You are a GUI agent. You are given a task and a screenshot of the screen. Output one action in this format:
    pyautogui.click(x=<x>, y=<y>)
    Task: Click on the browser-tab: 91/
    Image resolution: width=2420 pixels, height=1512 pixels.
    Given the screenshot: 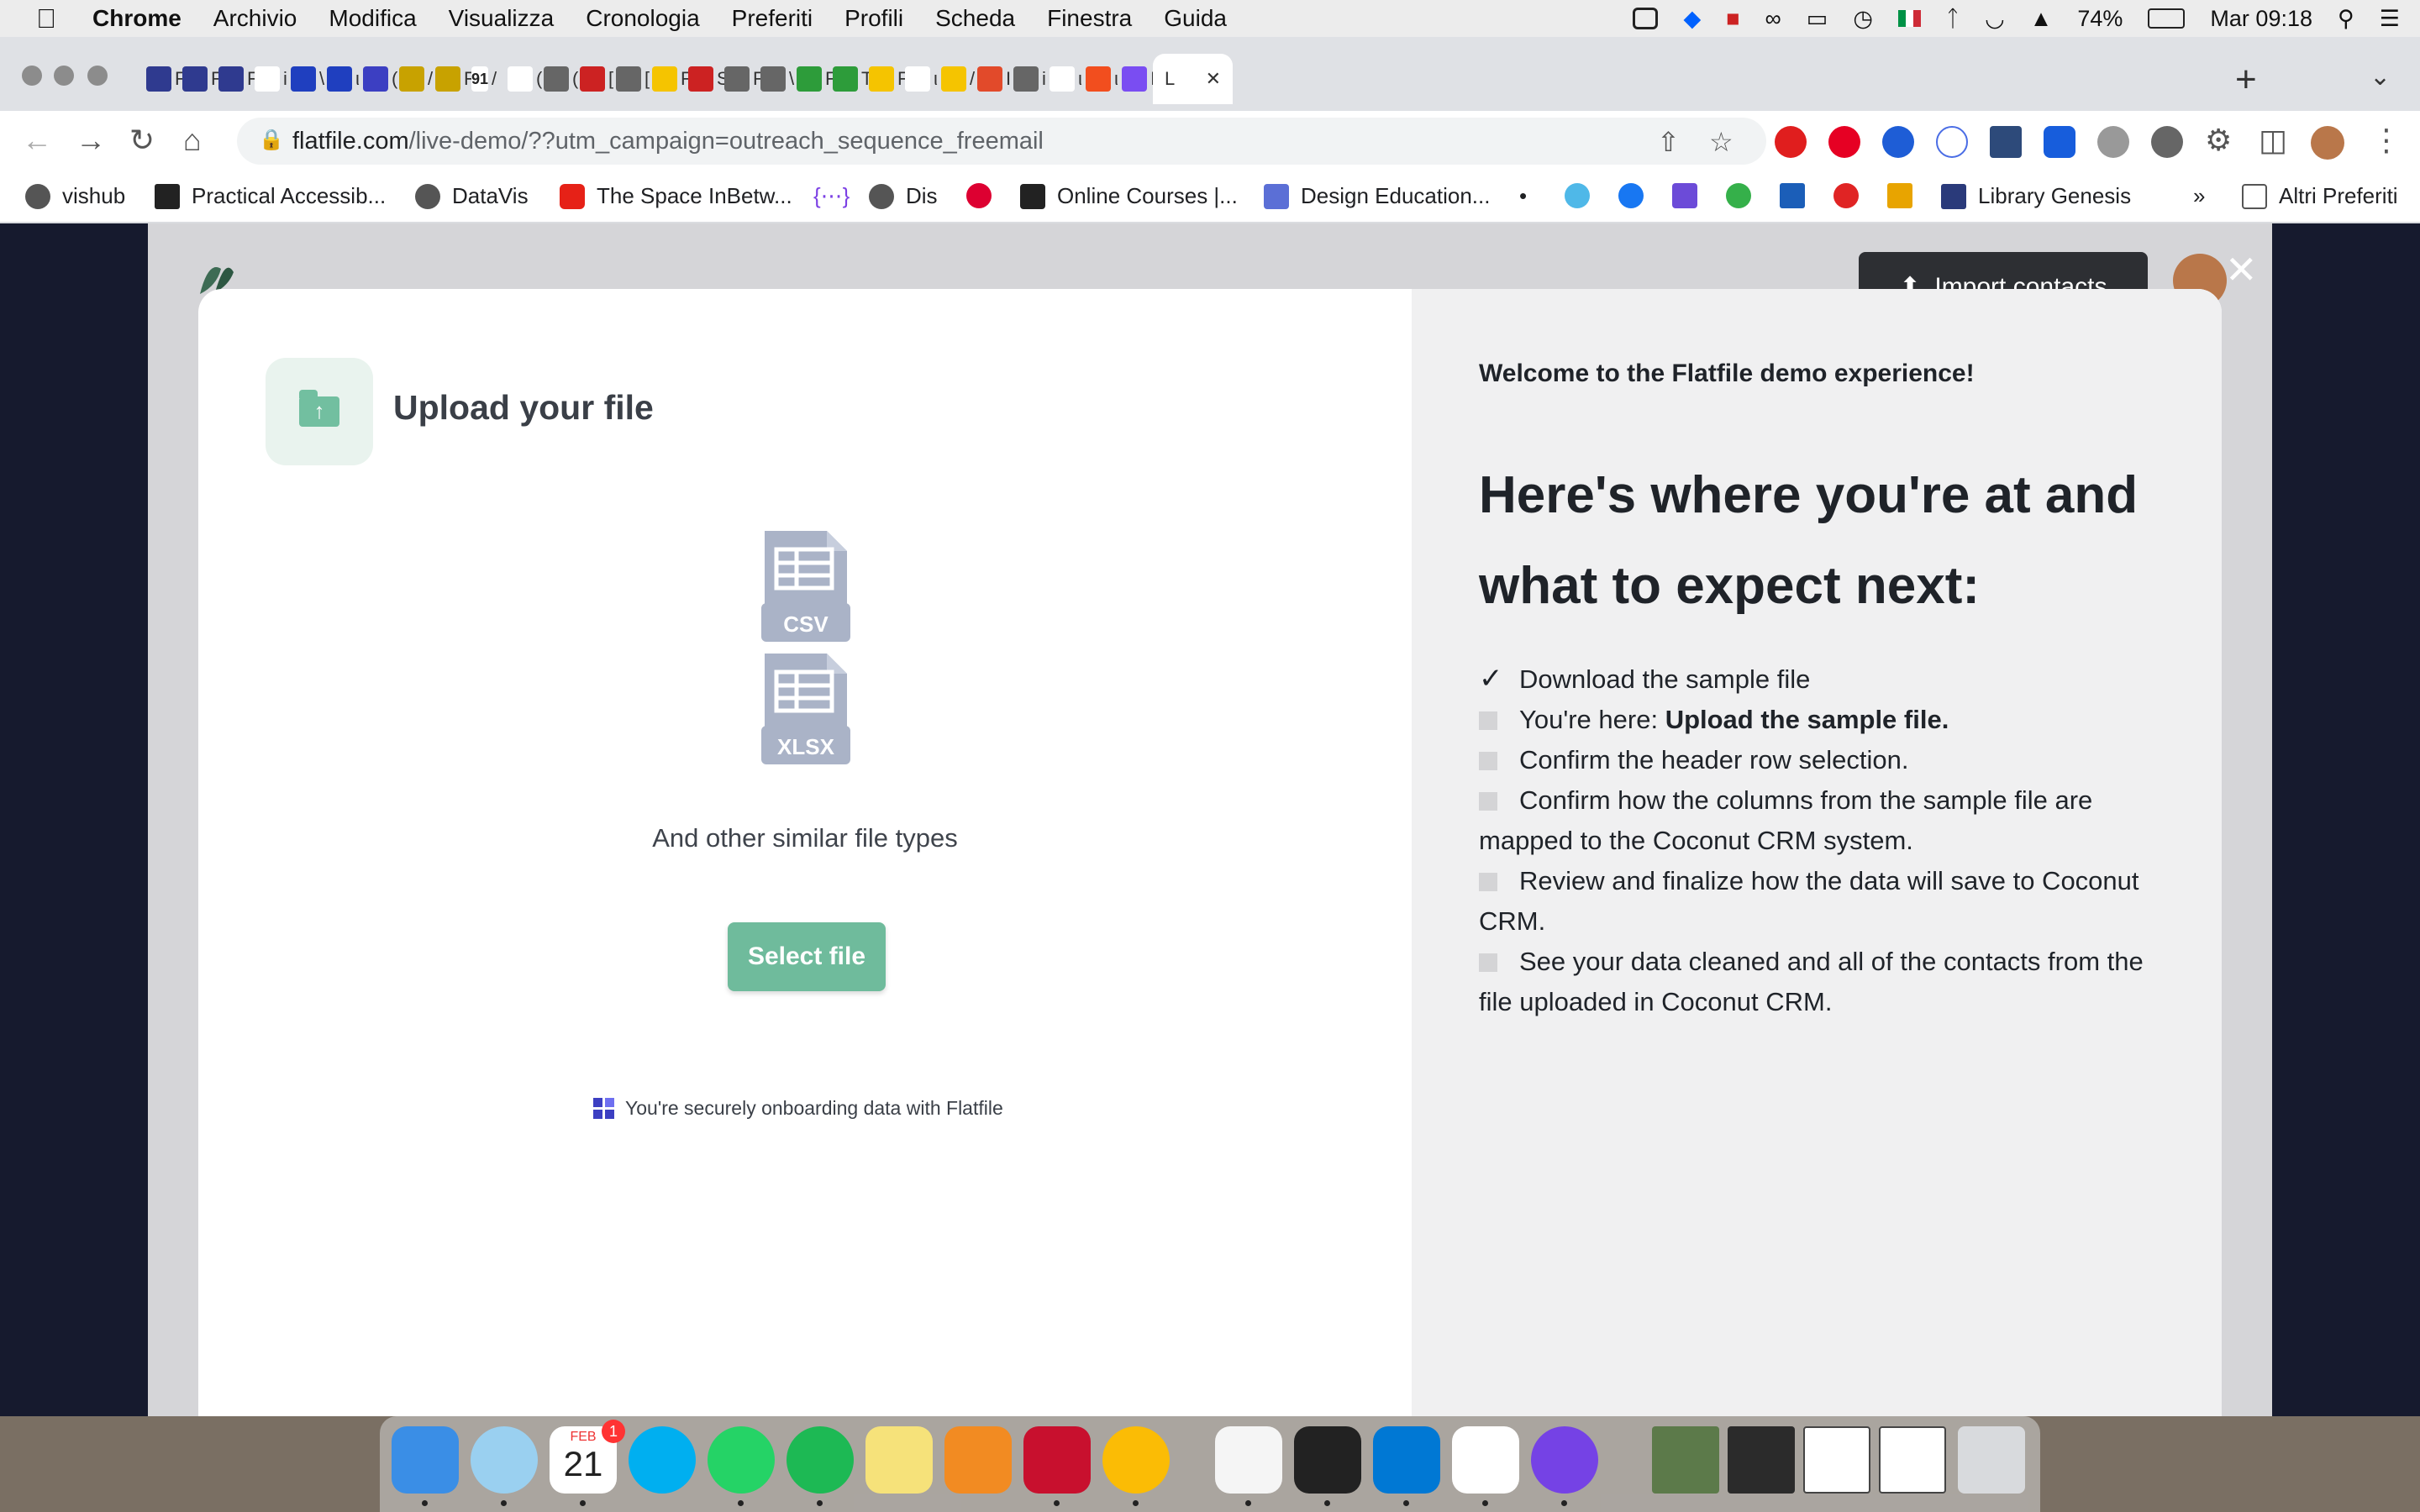 What is the action you would take?
    pyautogui.click(x=484, y=79)
    